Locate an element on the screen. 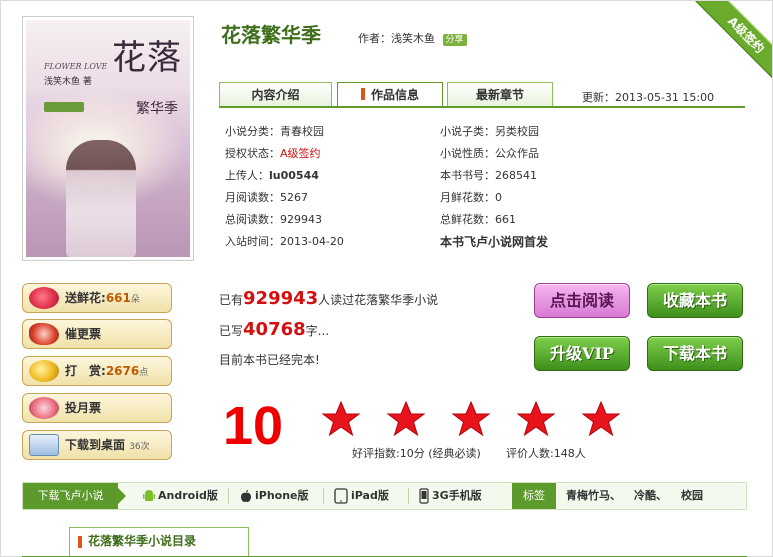 This screenshot has height=557, width=773. ipad-link: iPad版 is located at coordinates (361, 496).